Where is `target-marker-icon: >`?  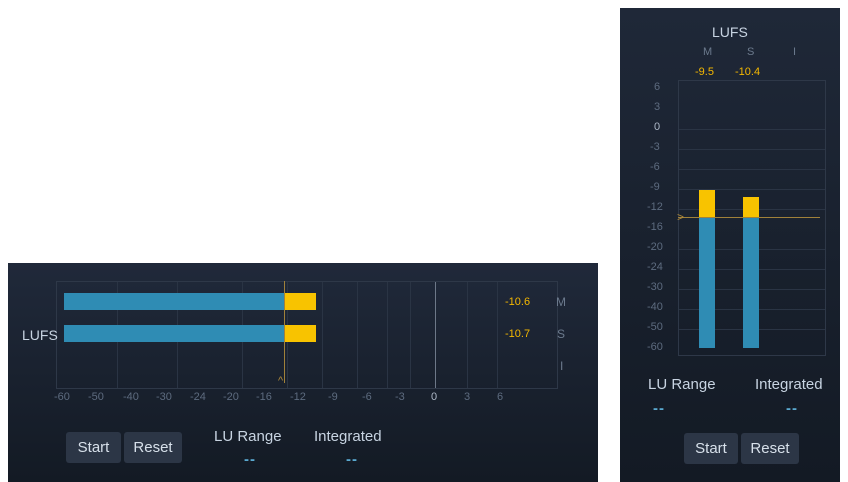 target-marker-icon: > is located at coordinates (680, 217).